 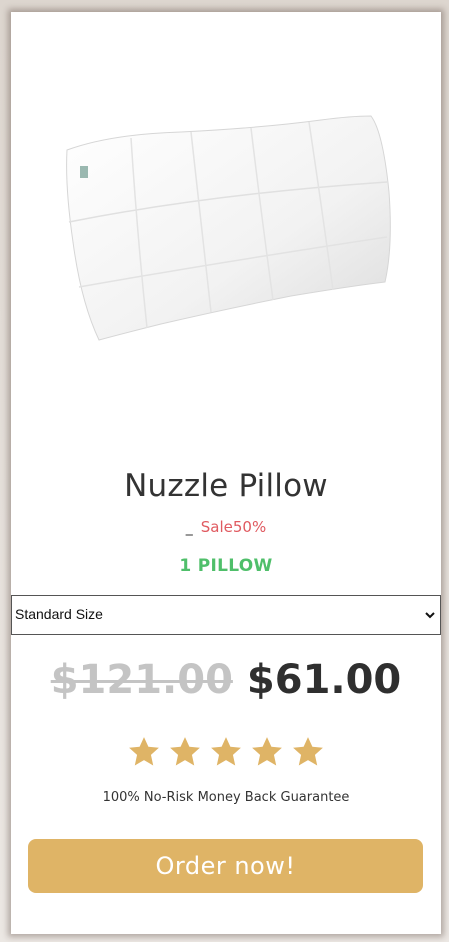 What do you see at coordinates (226, 566) in the screenshot?
I see `quantity-label: 1 PILLOW` at bounding box center [226, 566].